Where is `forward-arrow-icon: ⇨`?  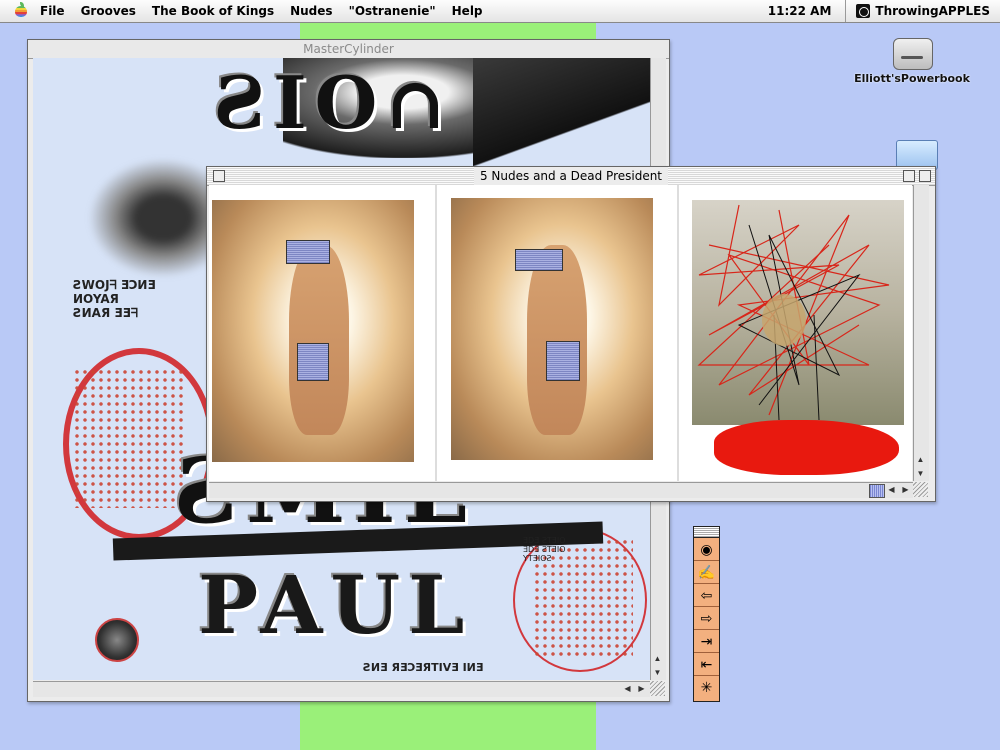
forward-arrow-icon: ⇨ is located at coordinates (706, 618).